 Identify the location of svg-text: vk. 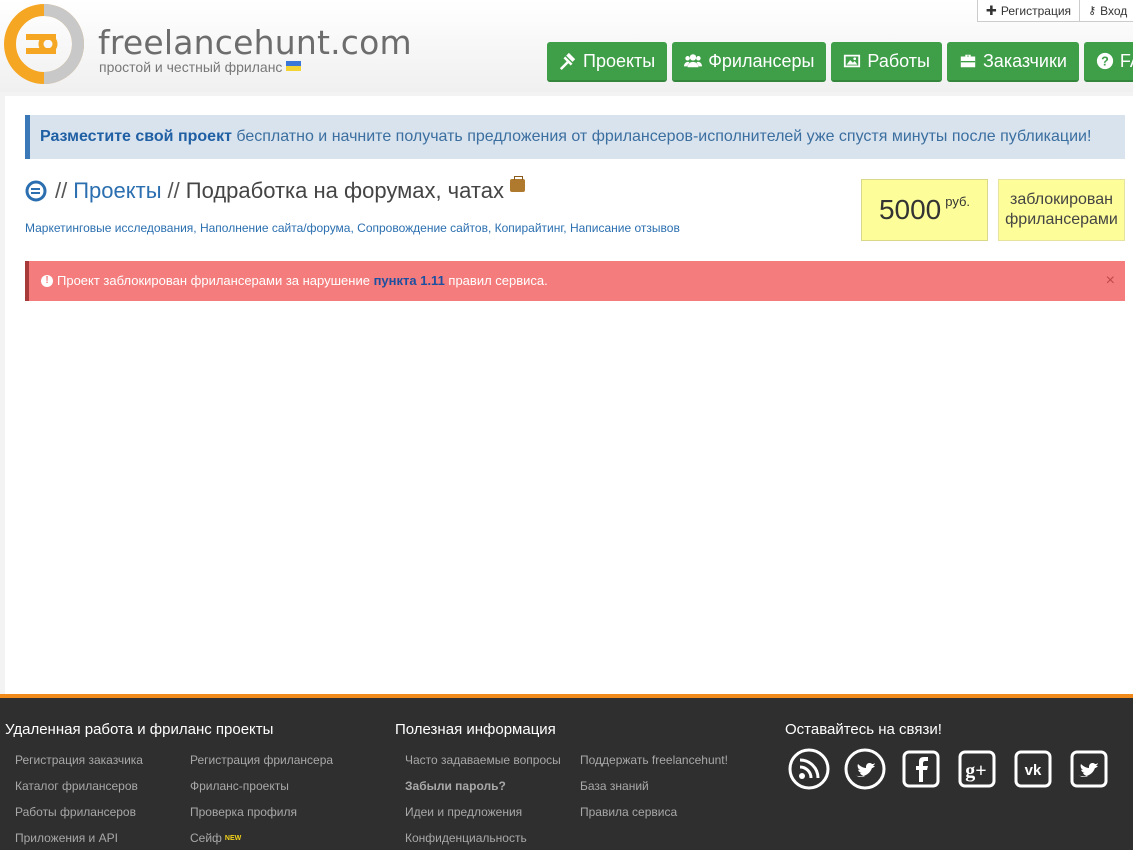
(1033, 770).